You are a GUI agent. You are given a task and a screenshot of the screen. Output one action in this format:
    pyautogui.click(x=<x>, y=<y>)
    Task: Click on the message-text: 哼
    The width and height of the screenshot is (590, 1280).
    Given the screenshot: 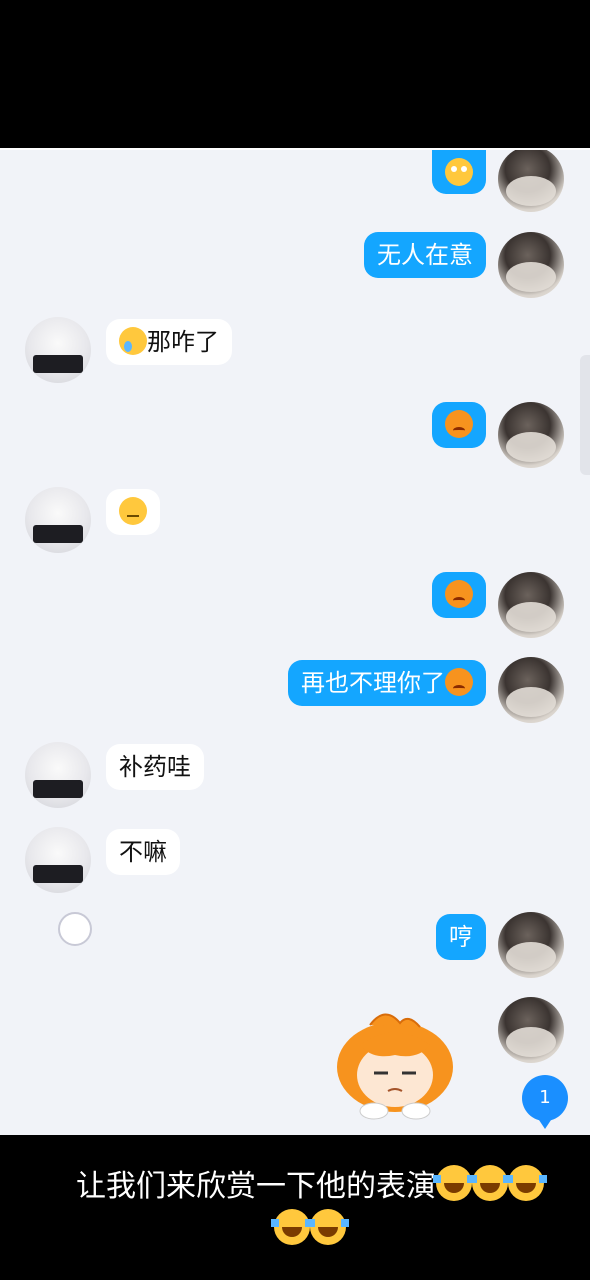 What is the action you would take?
    pyautogui.click(x=461, y=937)
    